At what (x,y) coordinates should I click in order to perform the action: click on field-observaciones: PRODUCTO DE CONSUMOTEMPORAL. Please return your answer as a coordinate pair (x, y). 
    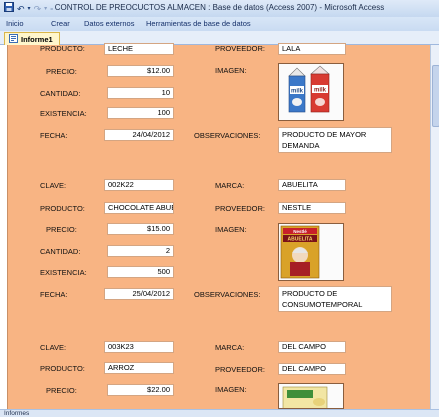
    Looking at the image, I should click on (335, 299).